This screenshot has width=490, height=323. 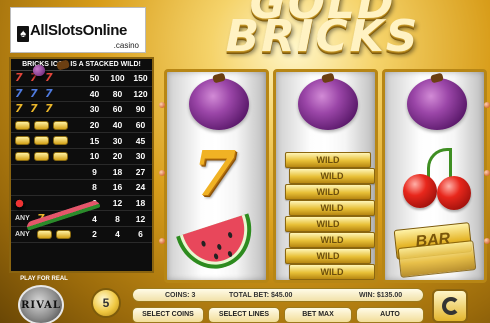 What do you see at coordinates (168, 315) in the screenshot?
I see `select-coins-button: SELECT COINS` at bounding box center [168, 315].